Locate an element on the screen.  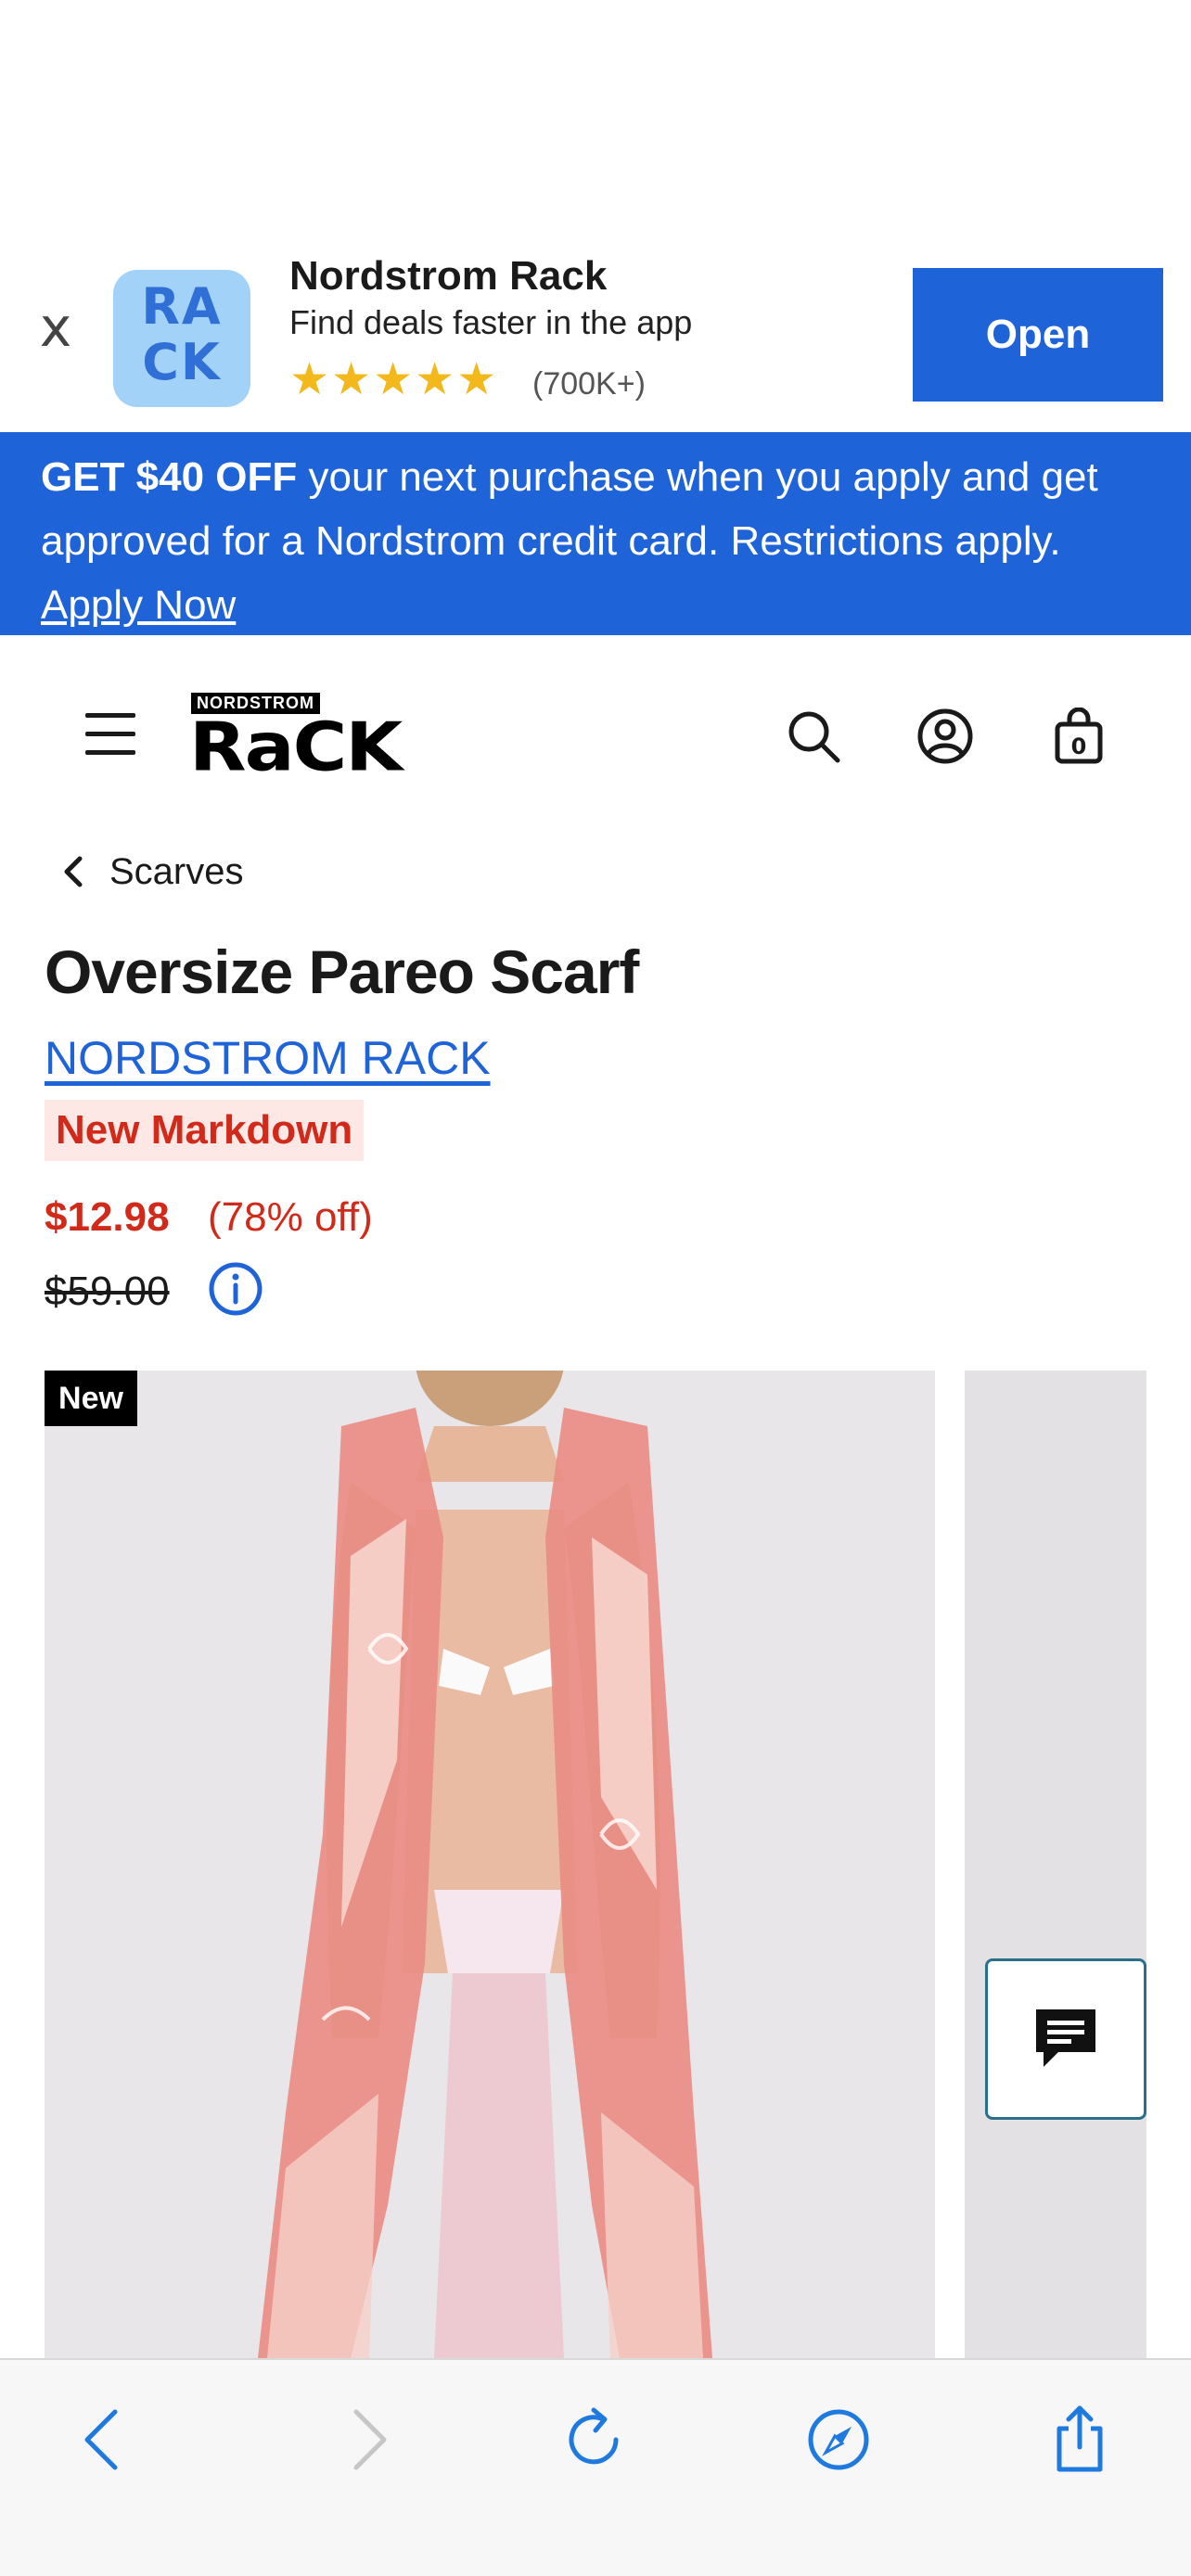
browser-toolbar is located at coordinates (595, 2467).